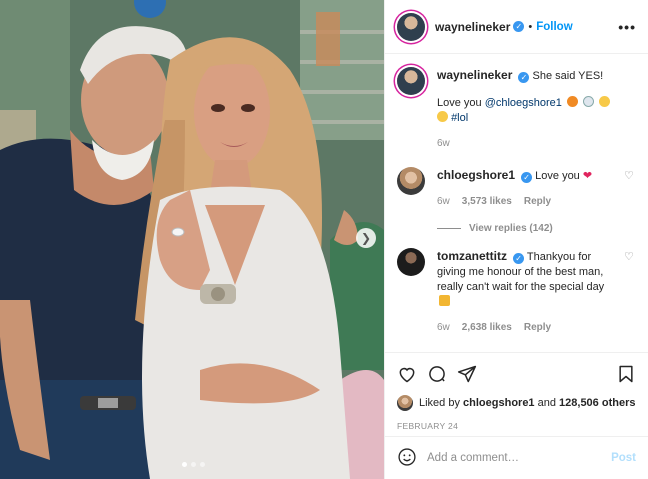  I want to click on likes-text: Liked by chloegshore1 and 128,506 others, so click(527, 403).